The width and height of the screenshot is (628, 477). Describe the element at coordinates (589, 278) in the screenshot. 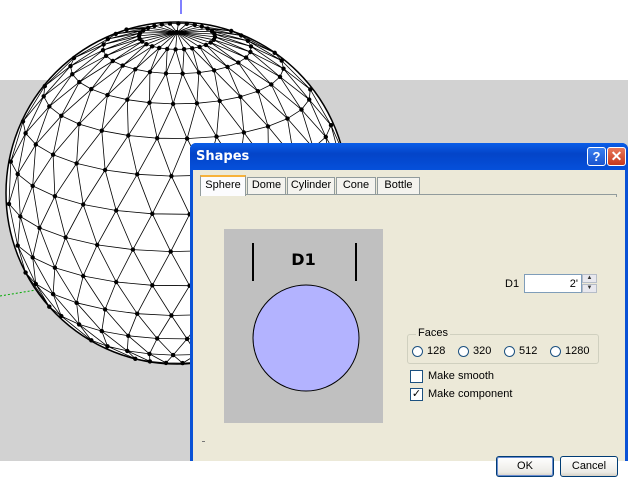

I see `spin-up-icon: ▲` at that location.